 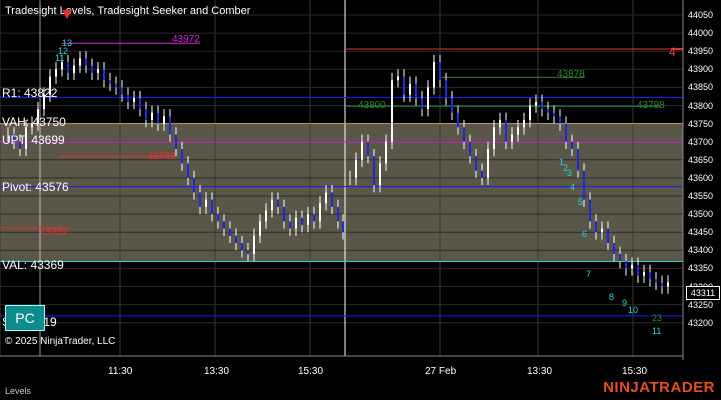 I want to click on seq-23: 23, so click(x=657, y=318).